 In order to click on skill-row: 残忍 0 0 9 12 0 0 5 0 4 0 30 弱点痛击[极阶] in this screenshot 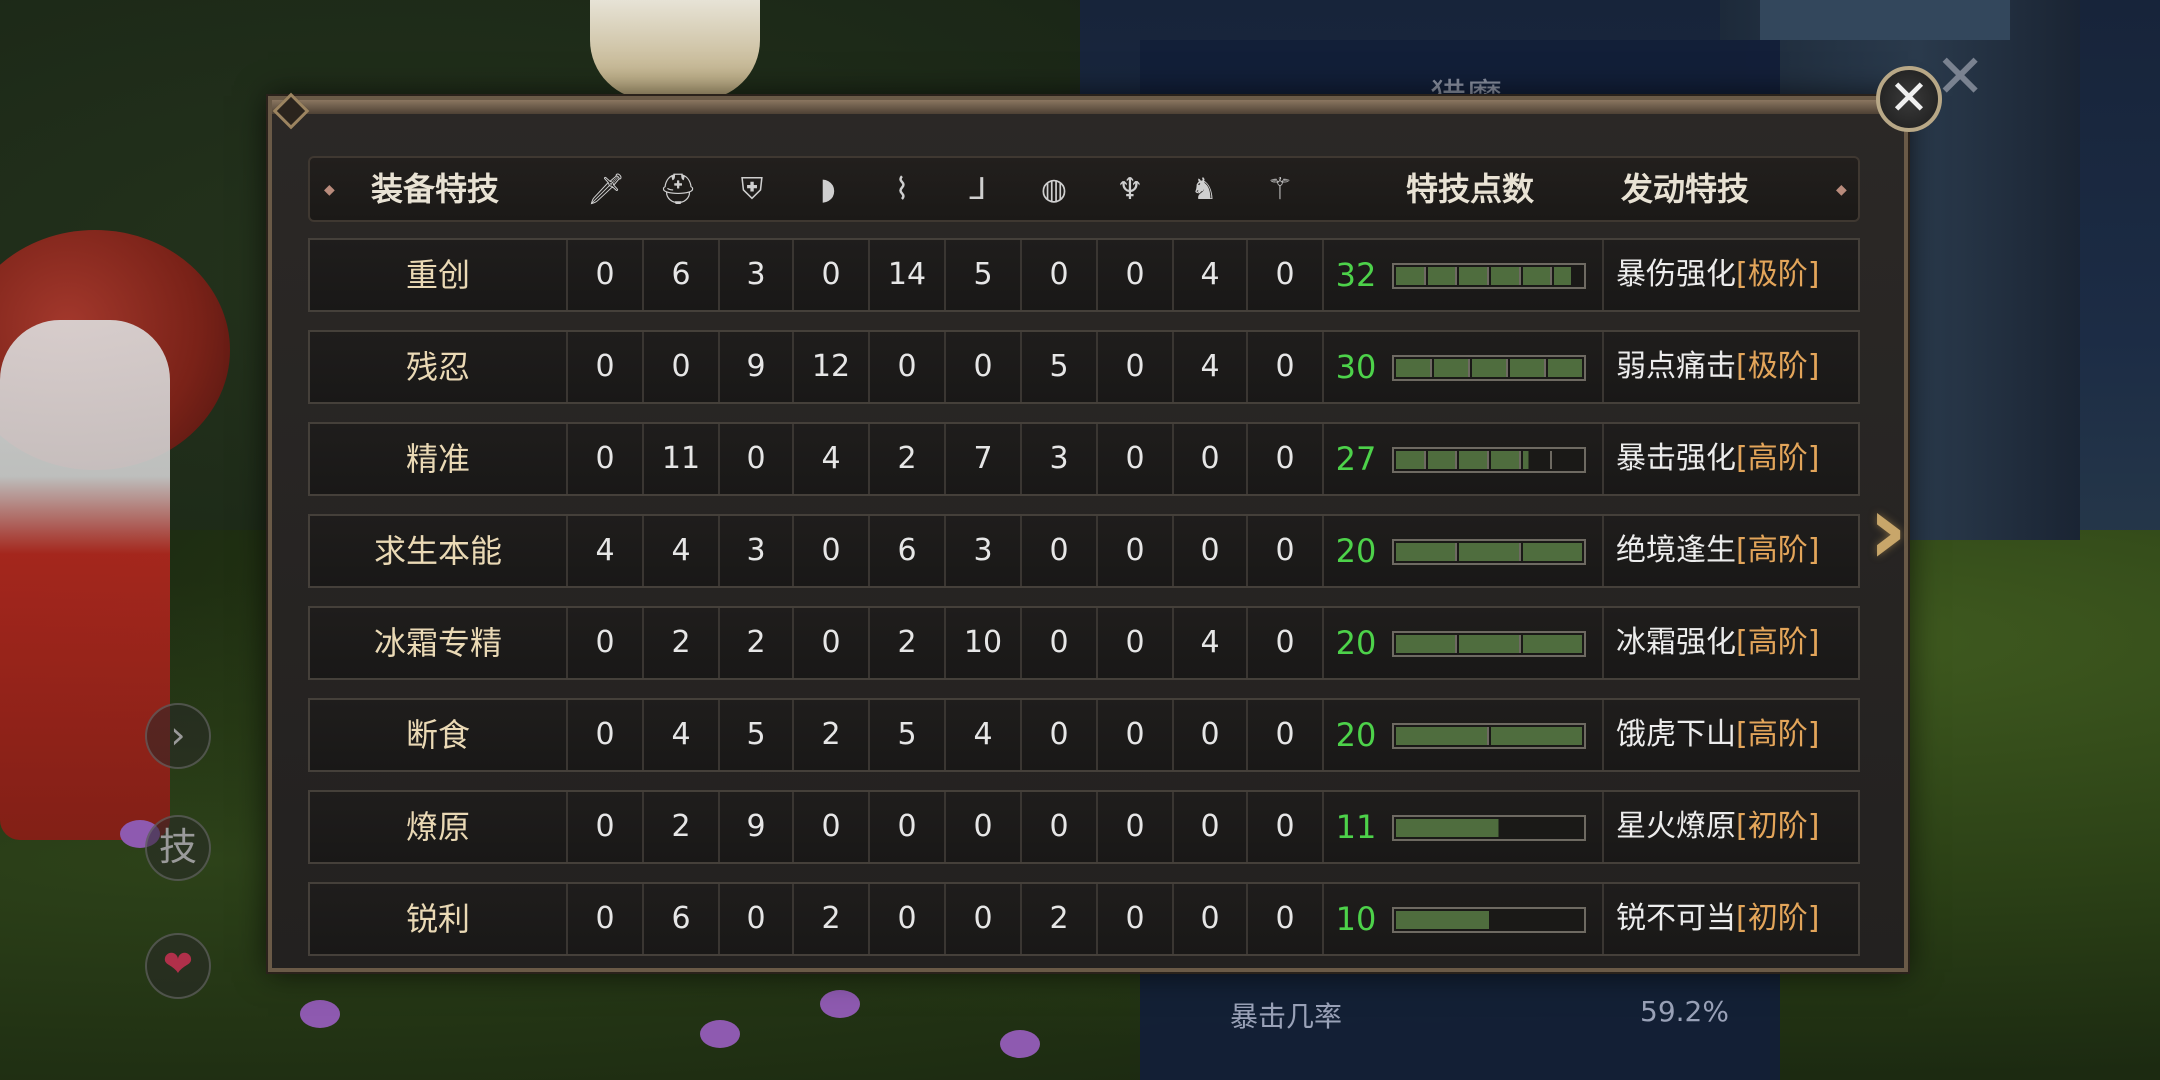, I will do `click(1084, 367)`.